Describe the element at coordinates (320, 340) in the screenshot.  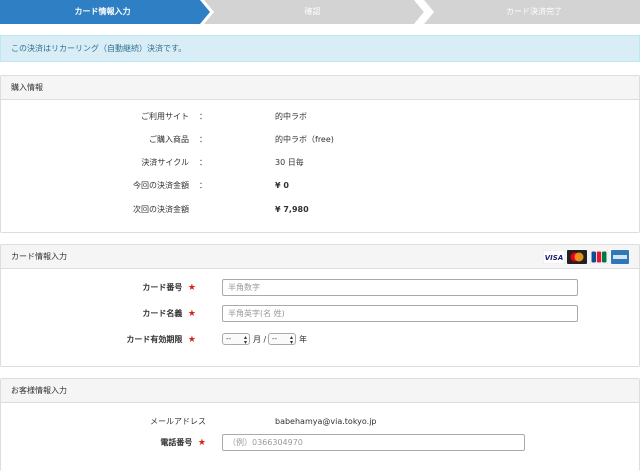
I see `card-expiry-row: カード有効期限 ★ -- ▴ ▾ 月 / -- ▴ ▾ 年` at that location.